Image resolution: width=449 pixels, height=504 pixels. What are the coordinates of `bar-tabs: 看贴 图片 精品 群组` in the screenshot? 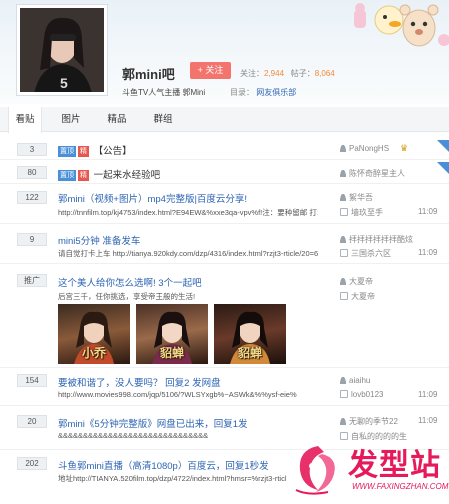 It's located at (224, 120).